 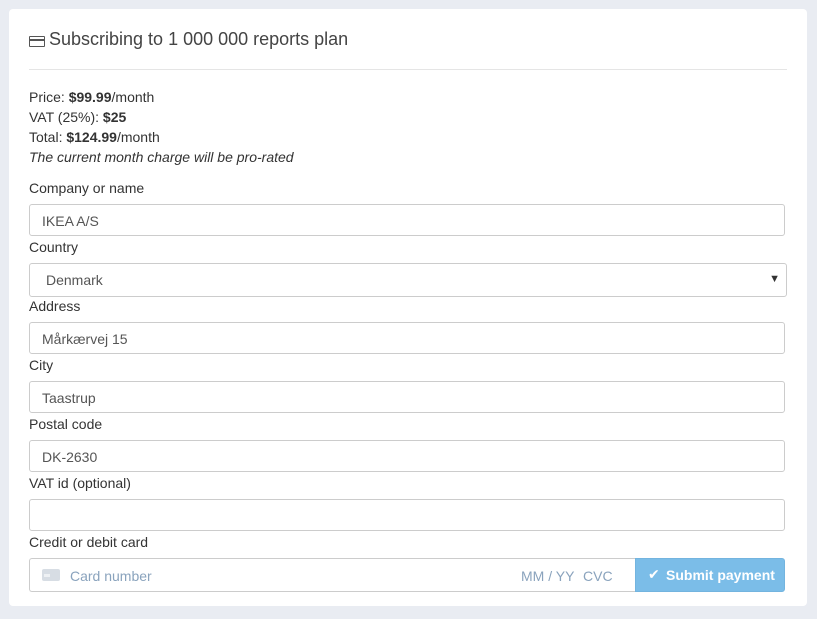 I want to click on country-select: Denmark ▼, so click(x=408, y=280).